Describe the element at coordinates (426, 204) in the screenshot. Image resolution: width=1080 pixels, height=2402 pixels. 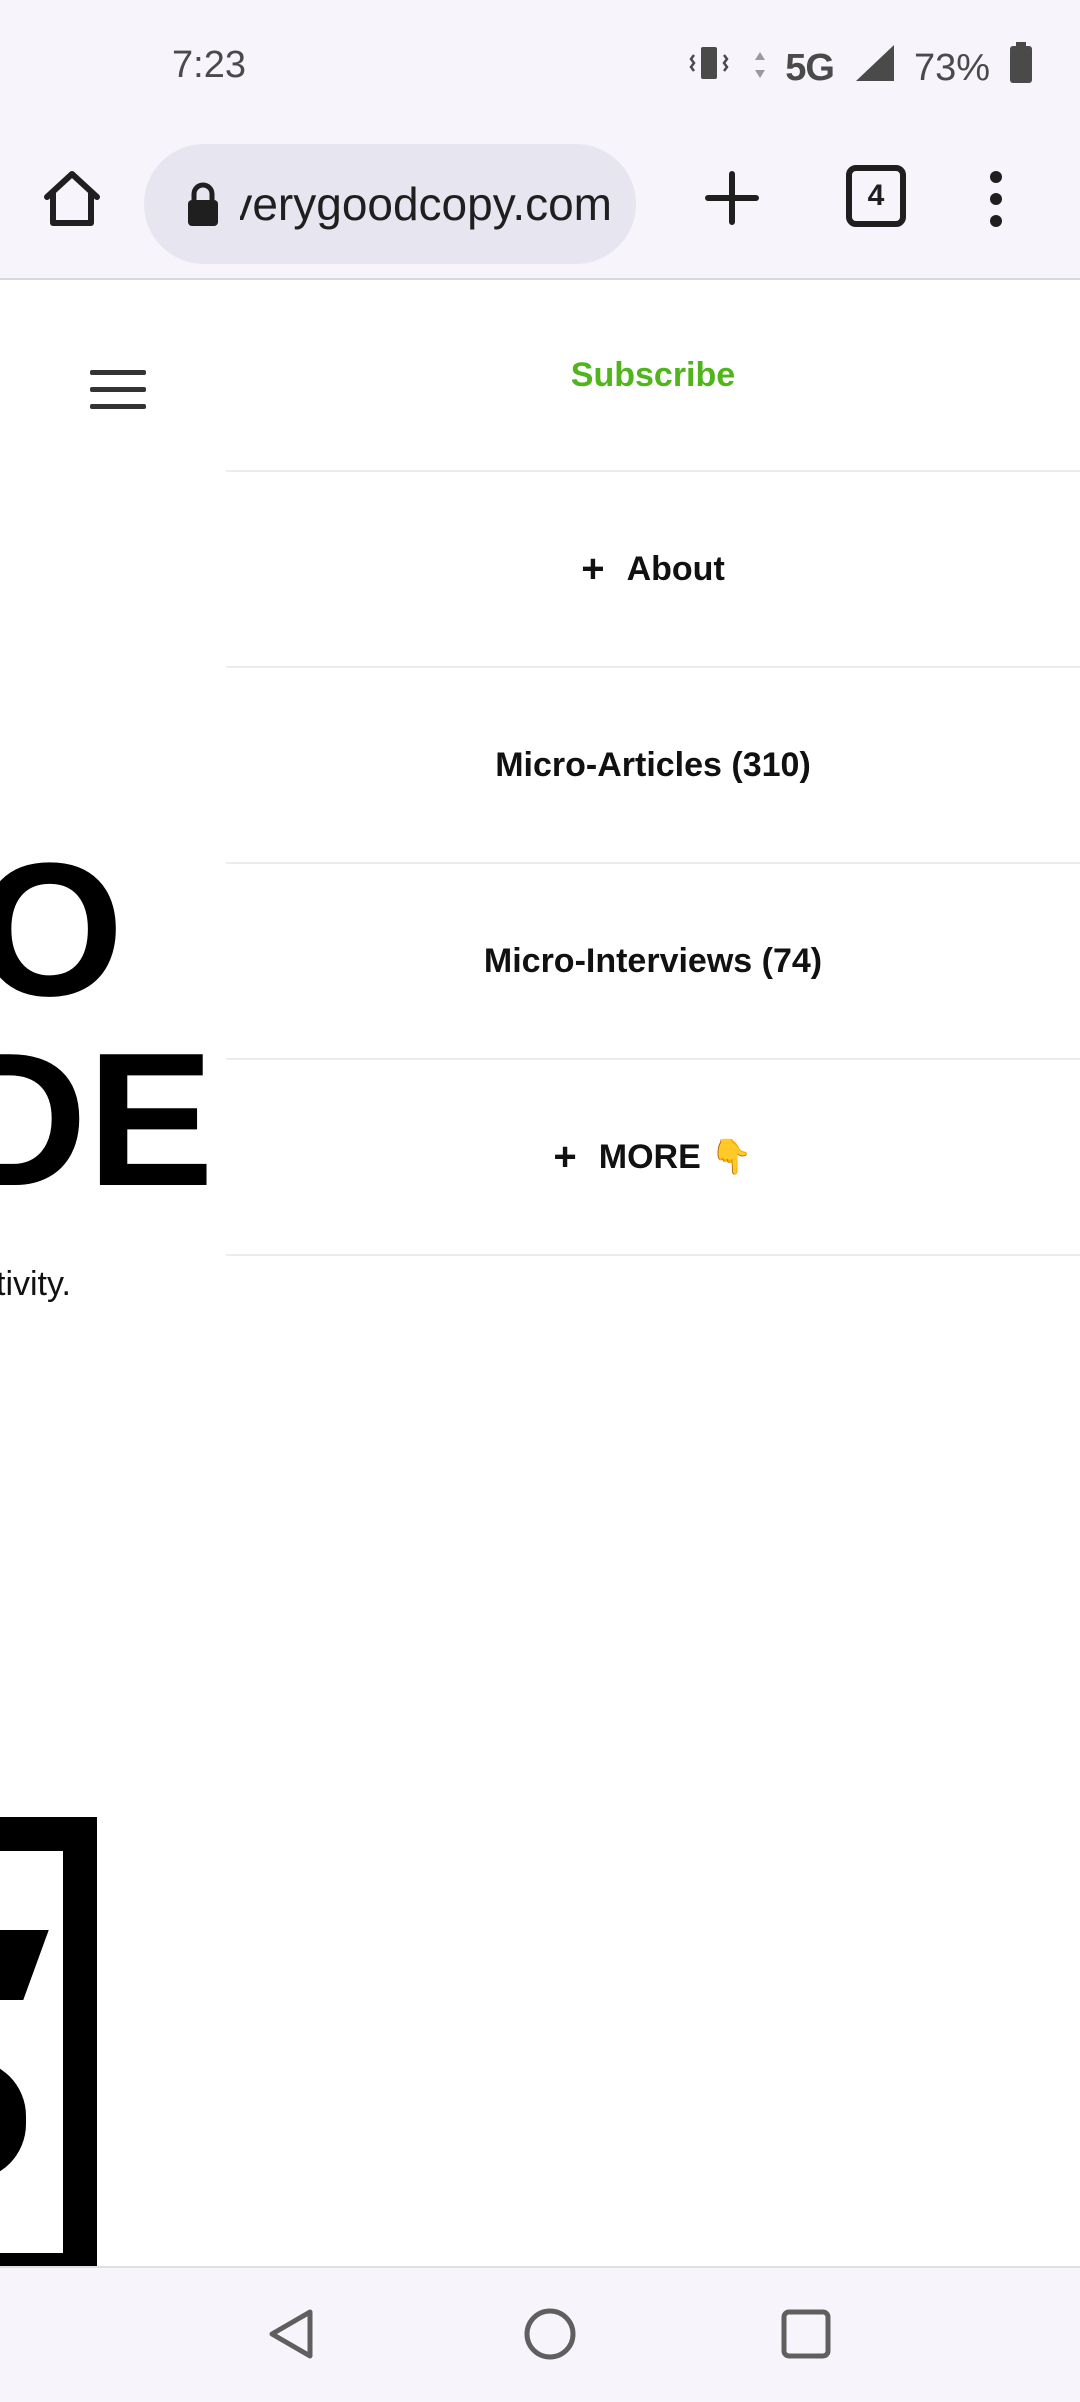
I see `url-text: verygoodcopy.com` at that location.